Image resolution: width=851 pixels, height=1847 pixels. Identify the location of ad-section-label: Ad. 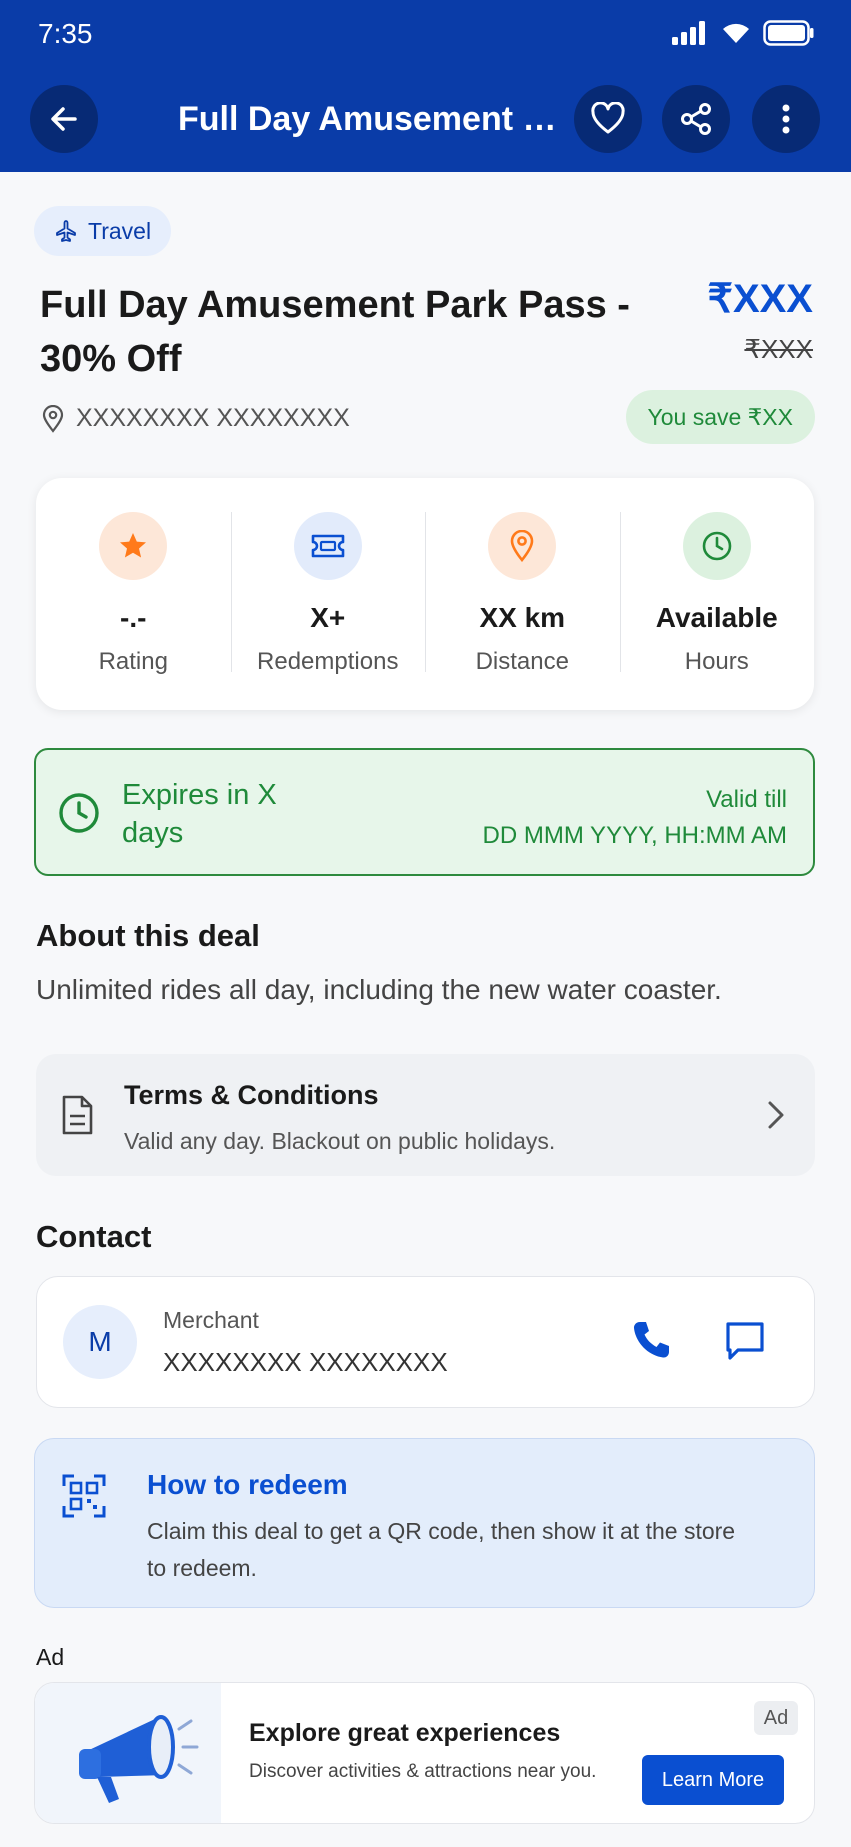
(50, 1657).